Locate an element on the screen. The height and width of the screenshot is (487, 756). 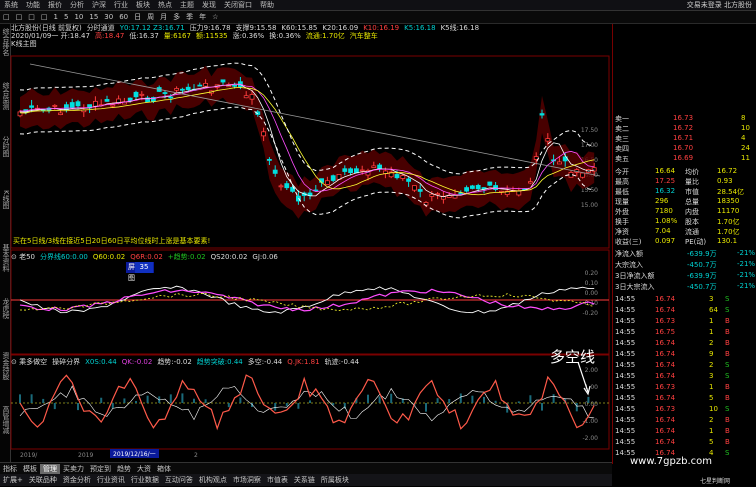
info-tab: 所属板块 is located at coordinates (335, 480).